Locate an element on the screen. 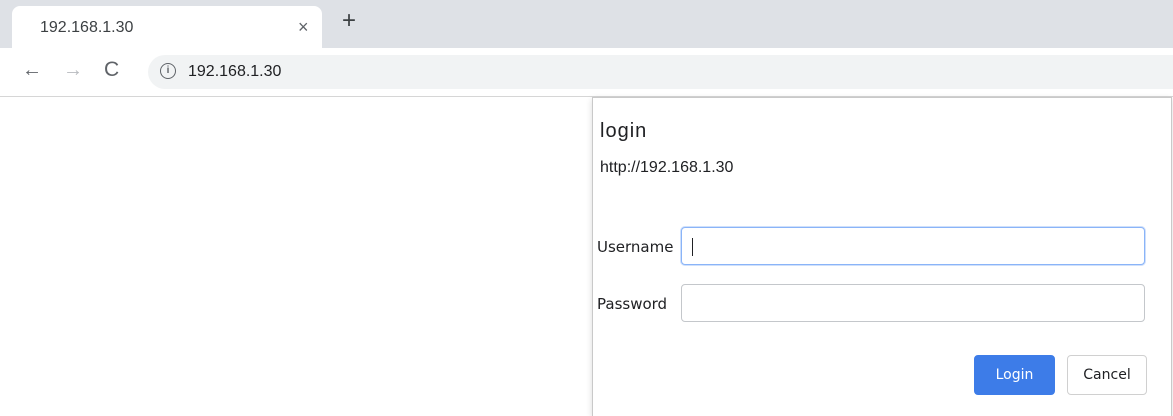 This screenshot has height=416, width=1173. new-tab-icon: + is located at coordinates (349, 21).